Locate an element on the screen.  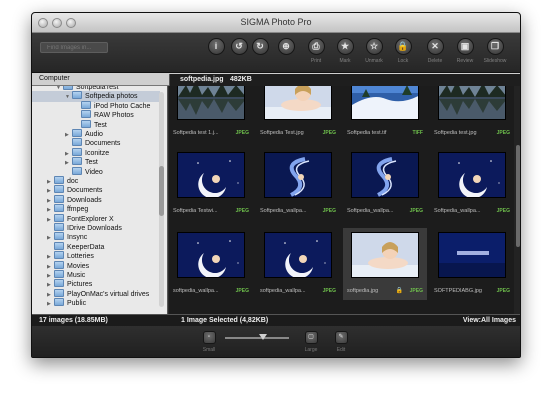
edit-button: ✎ Edit is located at coordinates (341, 342).